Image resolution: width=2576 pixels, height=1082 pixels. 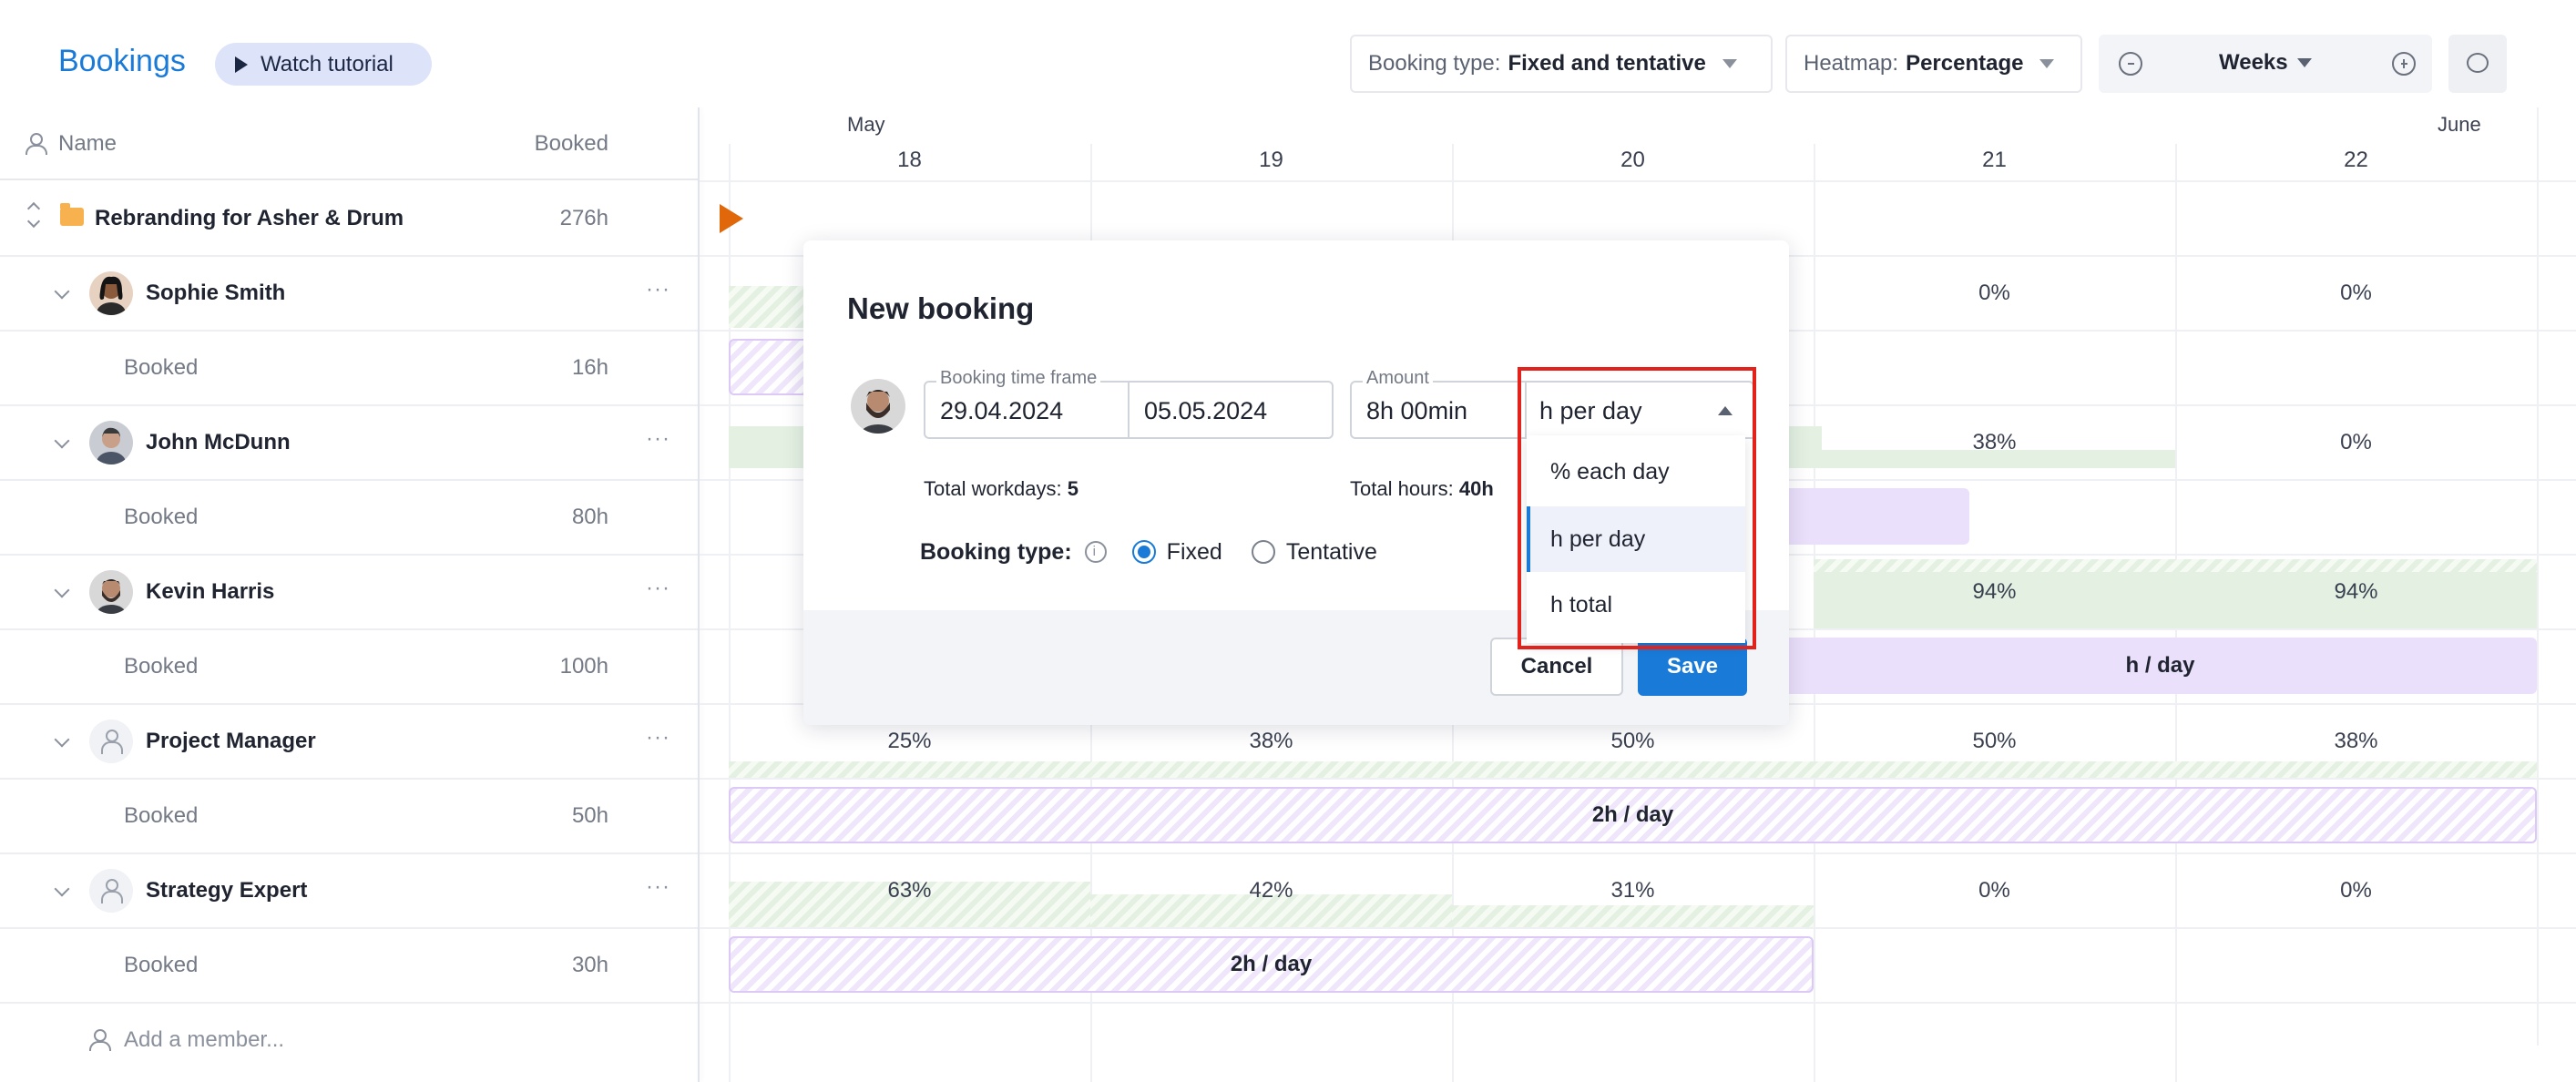 What do you see at coordinates (349, 966) in the screenshot?
I see `booked-row: Booked 30h` at bounding box center [349, 966].